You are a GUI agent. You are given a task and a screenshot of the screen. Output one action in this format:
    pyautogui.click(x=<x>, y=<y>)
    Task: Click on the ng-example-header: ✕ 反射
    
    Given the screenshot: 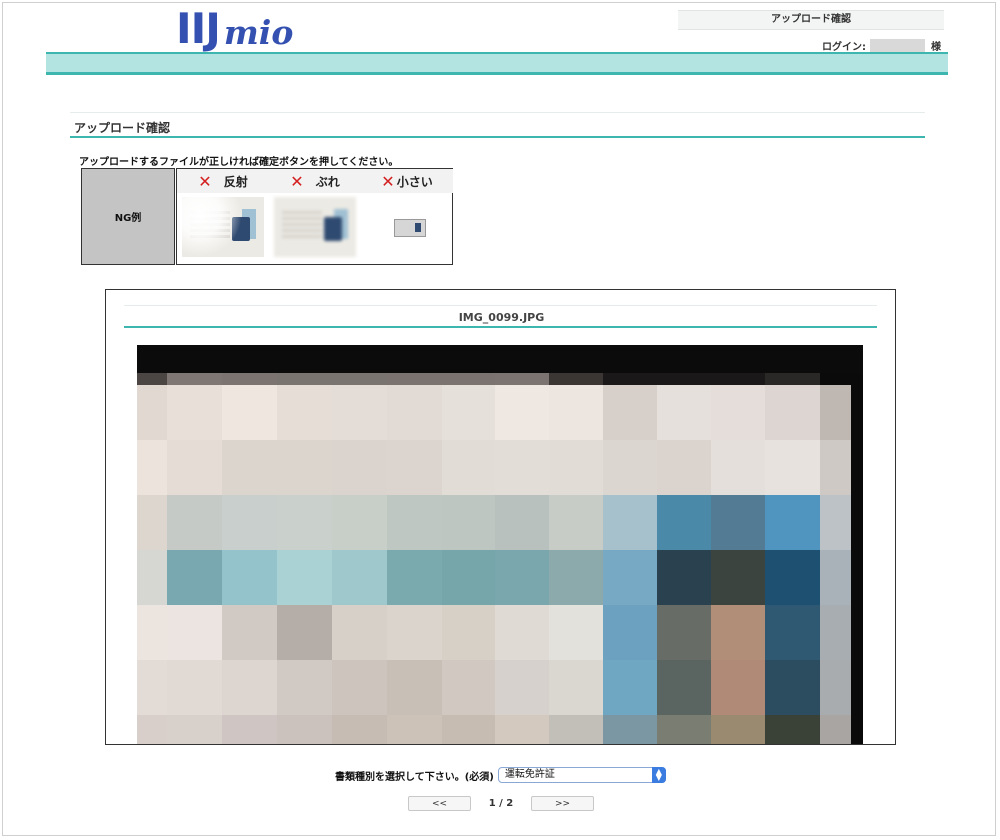 What is the action you would take?
    pyautogui.click(x=223, y=181)
    